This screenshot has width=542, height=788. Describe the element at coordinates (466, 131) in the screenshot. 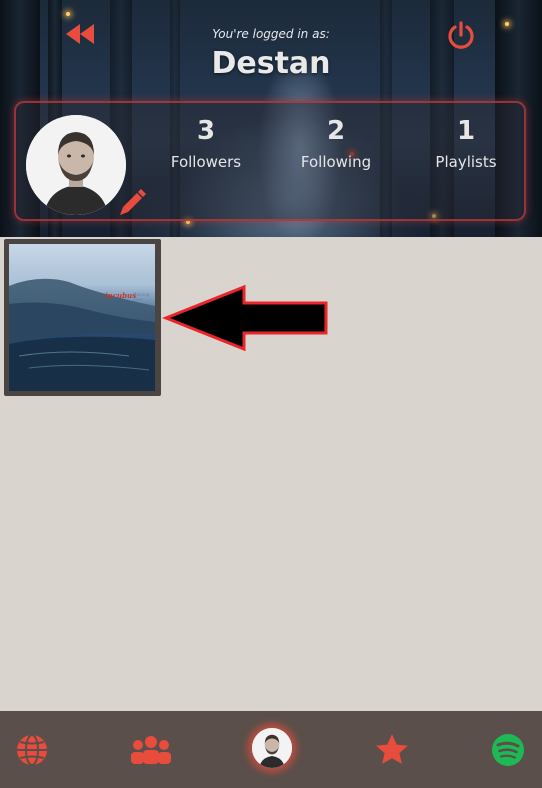

I see `stat-value: 1` at that location.